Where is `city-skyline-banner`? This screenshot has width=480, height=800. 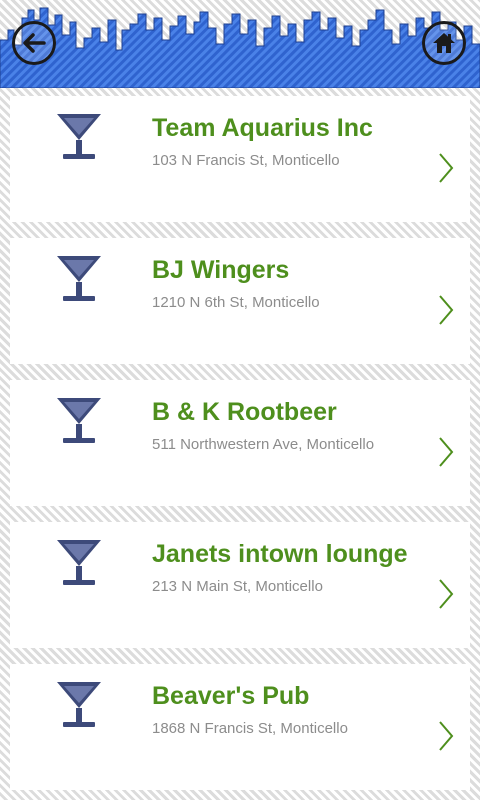 city-skyline-banner is located at coordinates (240, 47).